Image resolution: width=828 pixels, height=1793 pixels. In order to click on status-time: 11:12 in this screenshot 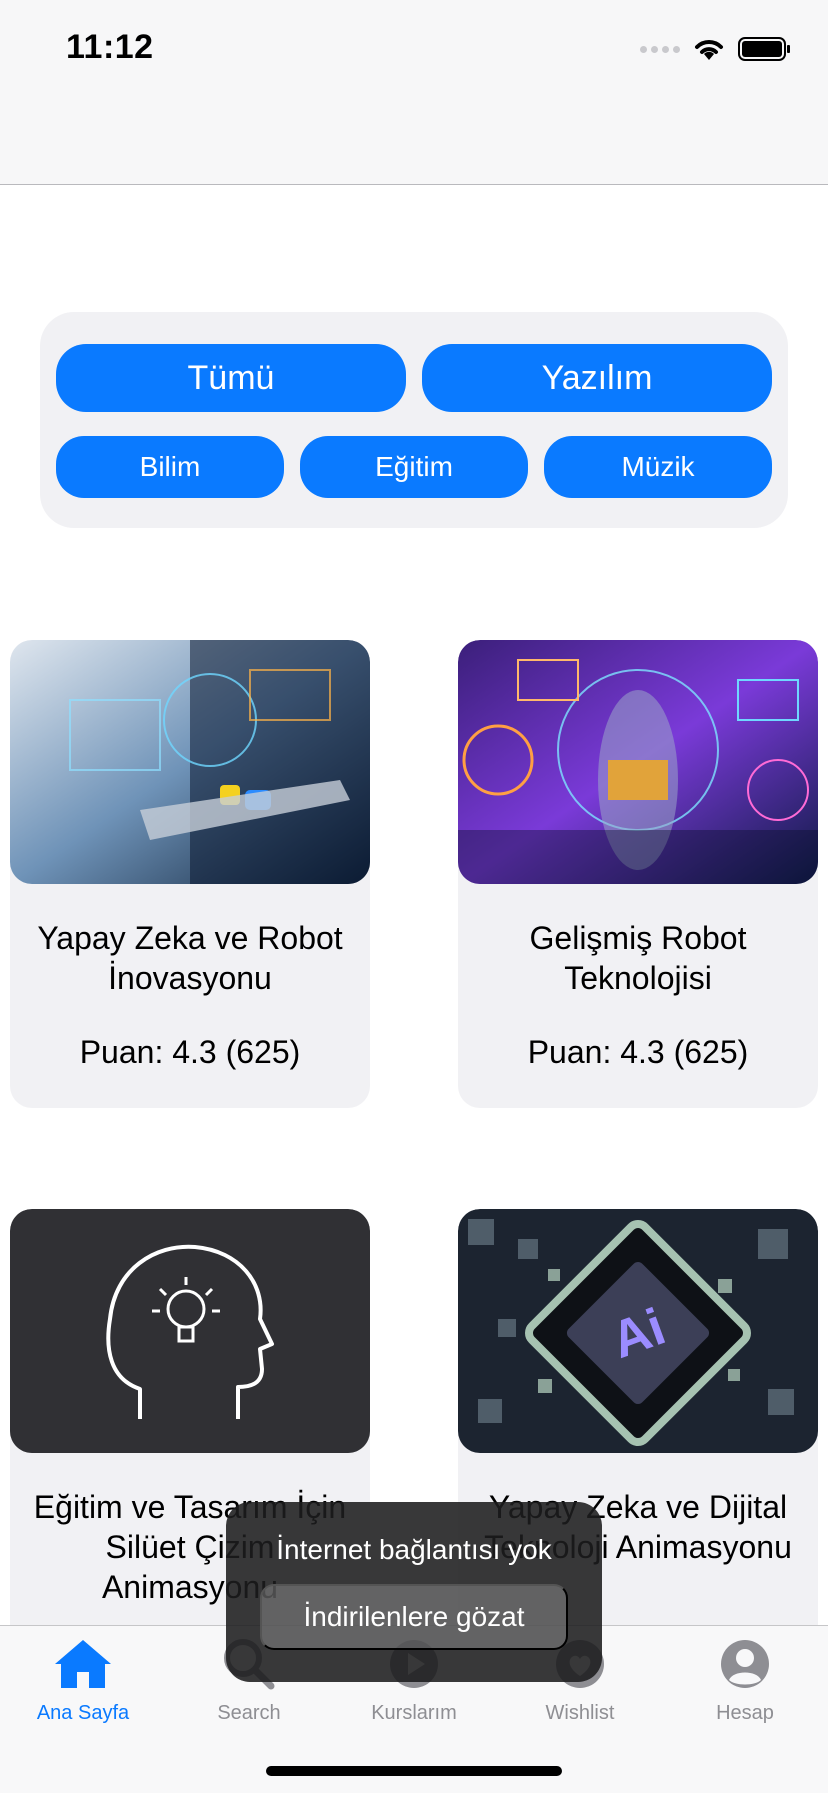, I will do `click(110, 47)`.